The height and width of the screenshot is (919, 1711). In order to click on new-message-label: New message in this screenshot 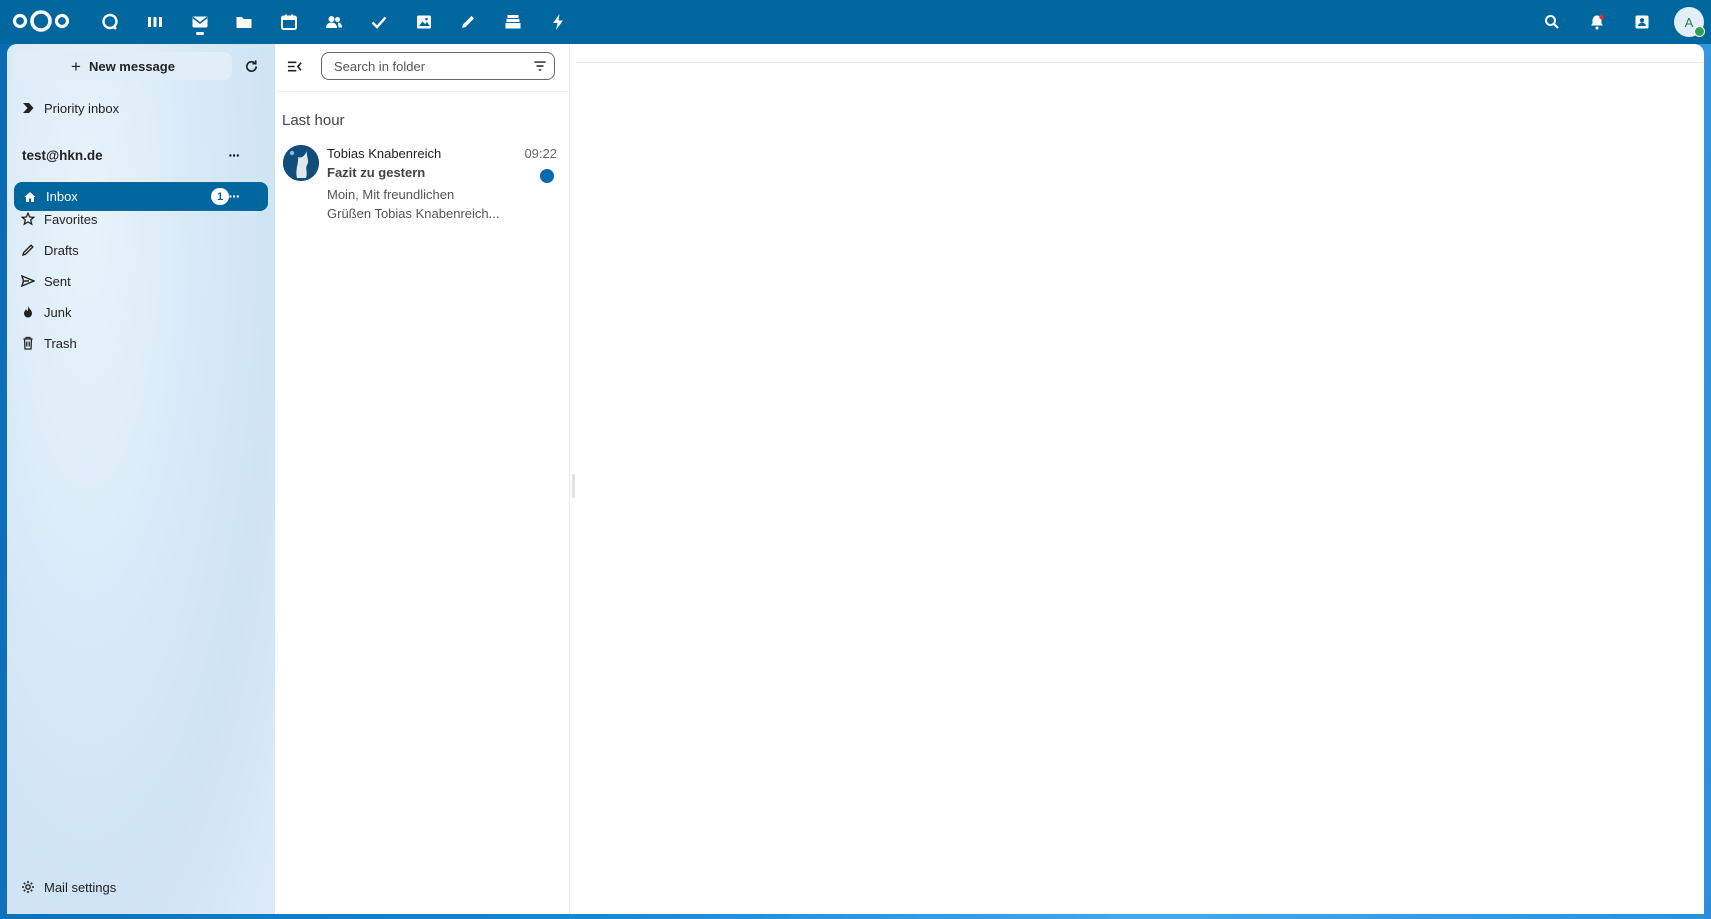, I will do `click(131, 66)`.